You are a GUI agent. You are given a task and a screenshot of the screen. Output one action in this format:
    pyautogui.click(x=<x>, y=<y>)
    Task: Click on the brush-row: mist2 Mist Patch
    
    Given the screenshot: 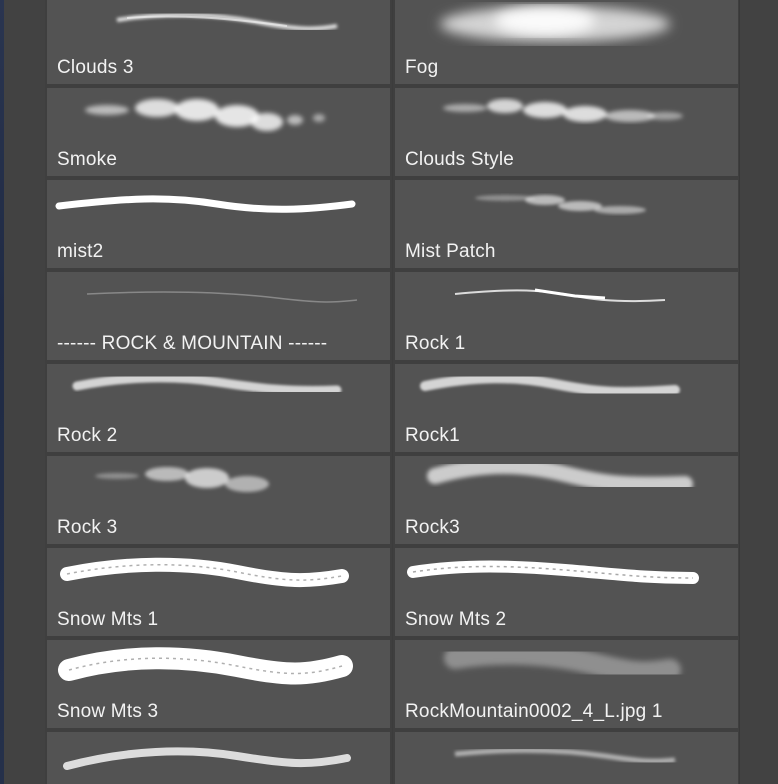 What is the action you would take?
    pyautogui.click(x=392, y=224)
    